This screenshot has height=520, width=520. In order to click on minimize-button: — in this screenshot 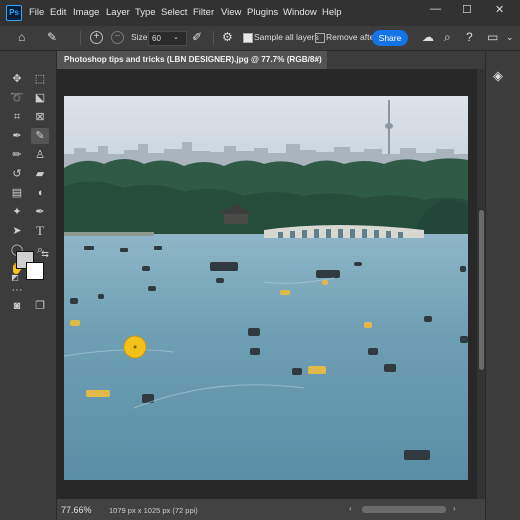, I will do `click(435, 9)`.